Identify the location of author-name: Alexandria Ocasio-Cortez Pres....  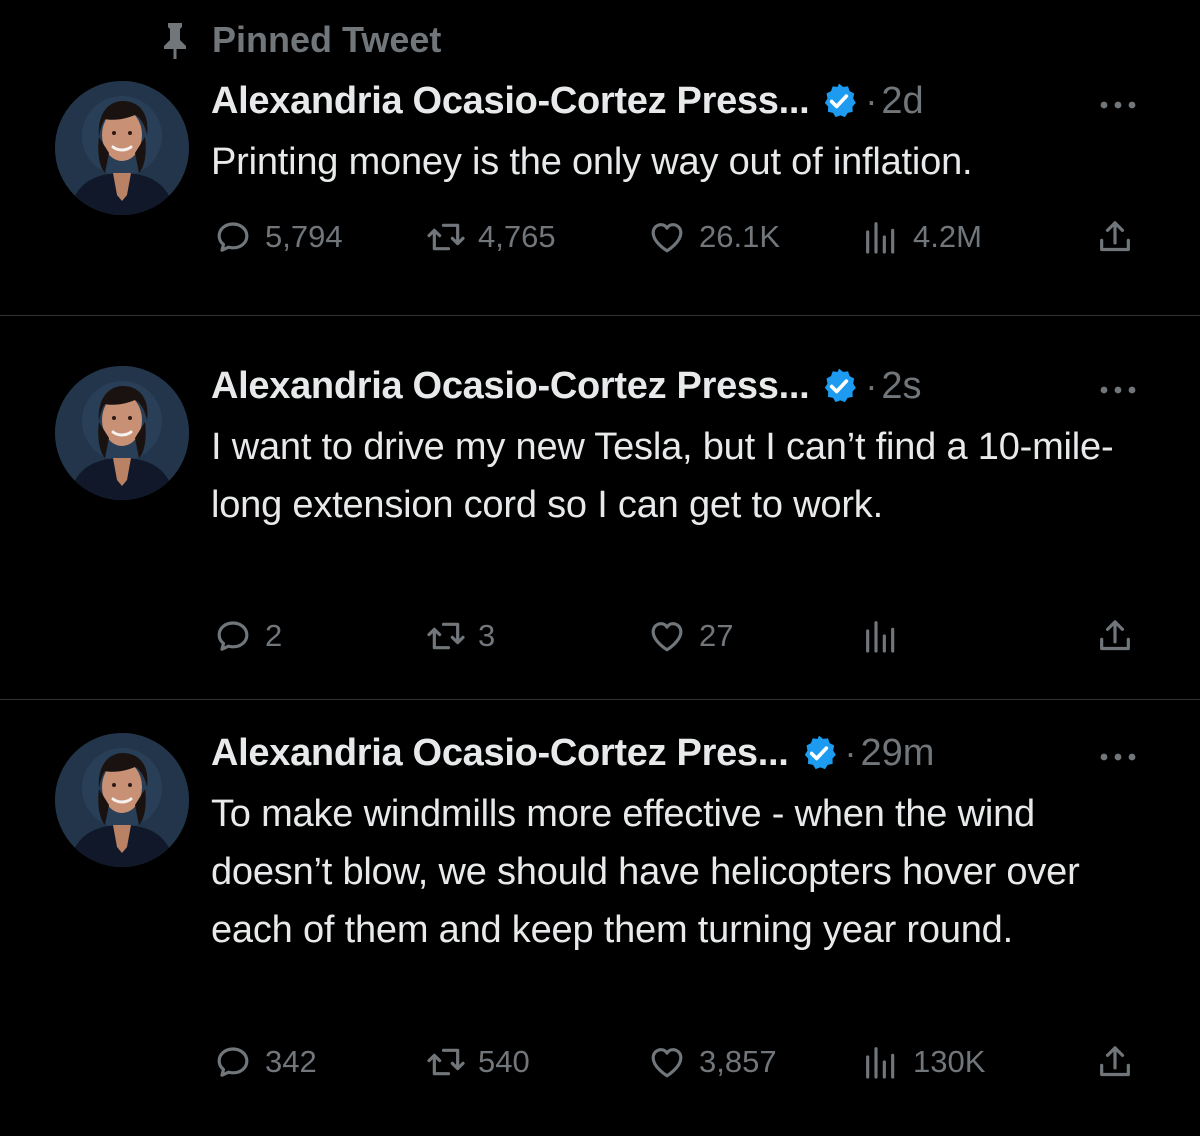
(500, 753).